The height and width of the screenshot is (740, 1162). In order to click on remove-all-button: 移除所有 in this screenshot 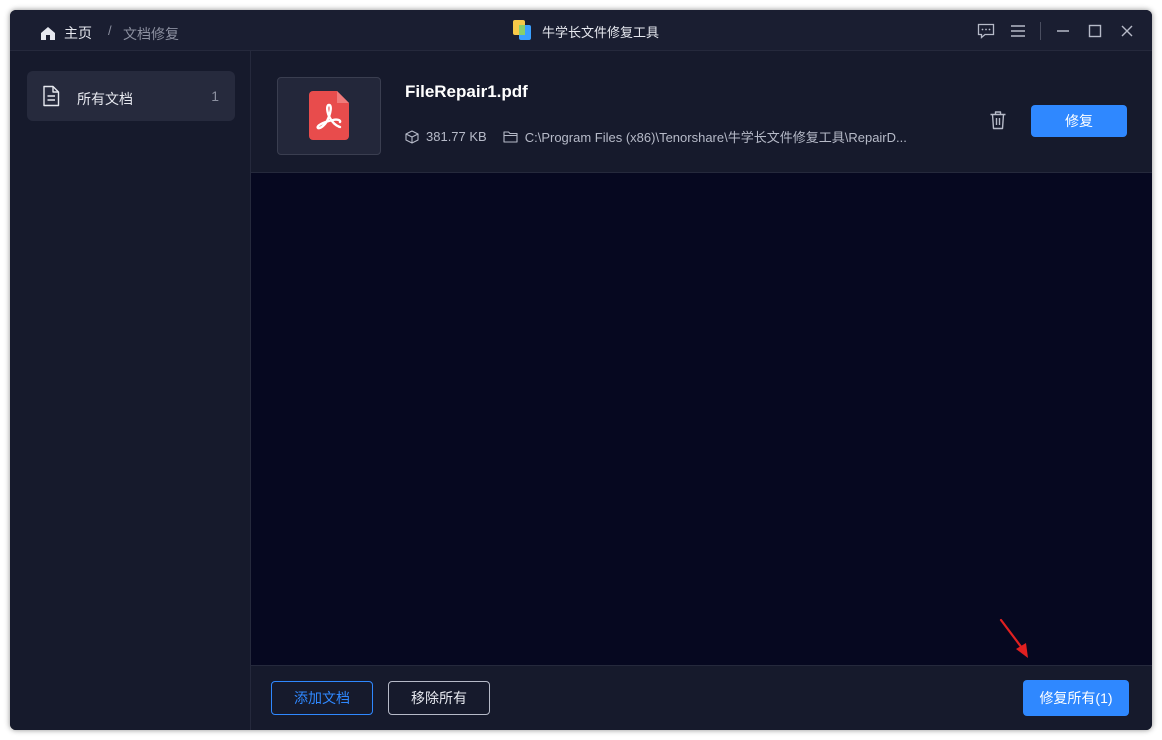, I will do `click(439, 698)`.